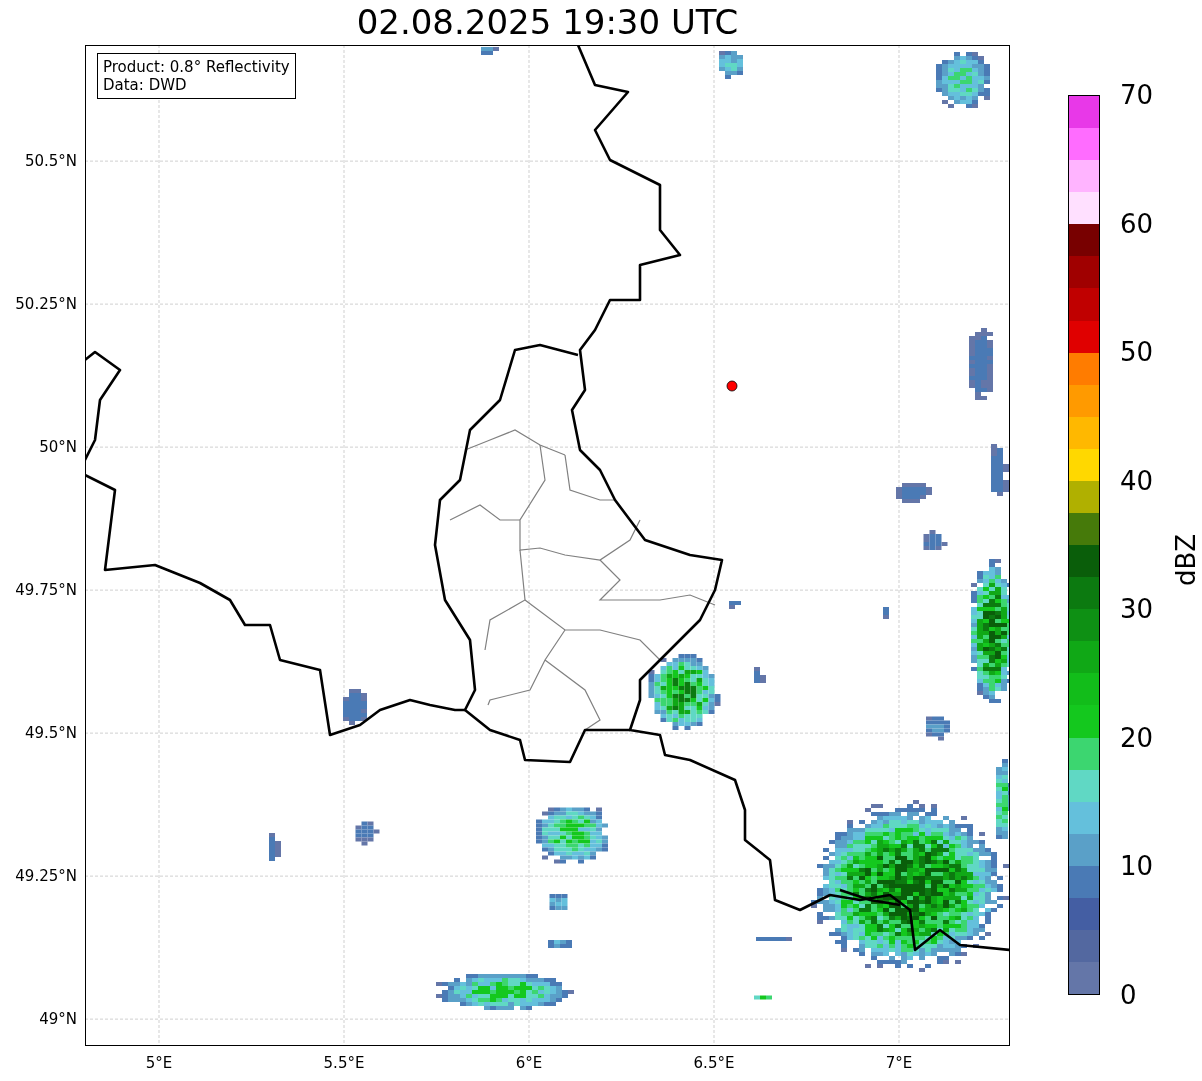 This screenshot has width=1202, height=1081. Describe the element at coordinates (1137, 95) in the screenshot. I see `colorbar-tick-label: 70` at that location.